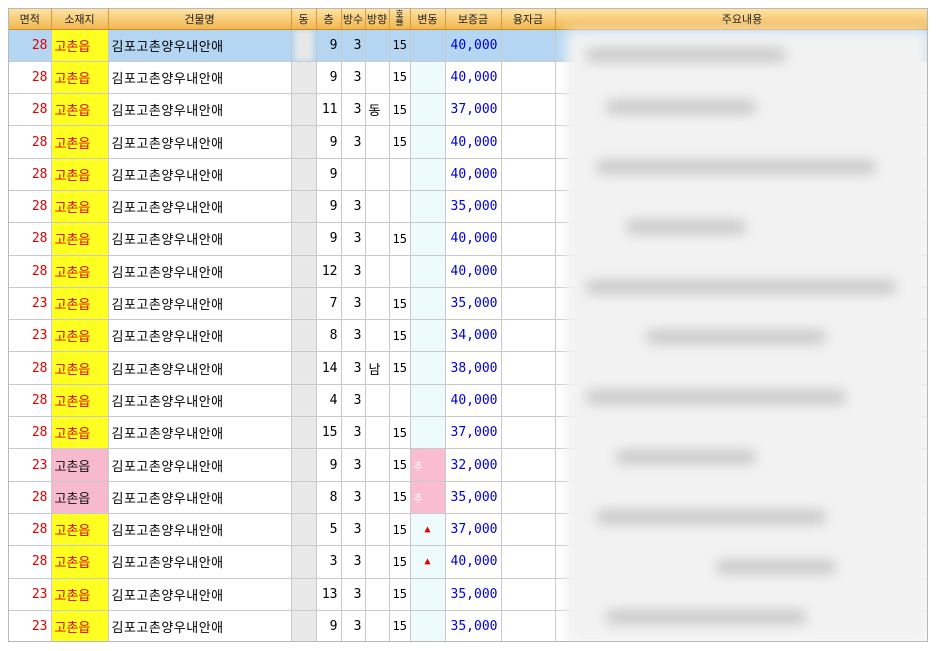 This screenshot has height=651, width=936. Describe the element at coordinates (329, 530) in the screenshot. I see `cell-floor: 5` at that location.